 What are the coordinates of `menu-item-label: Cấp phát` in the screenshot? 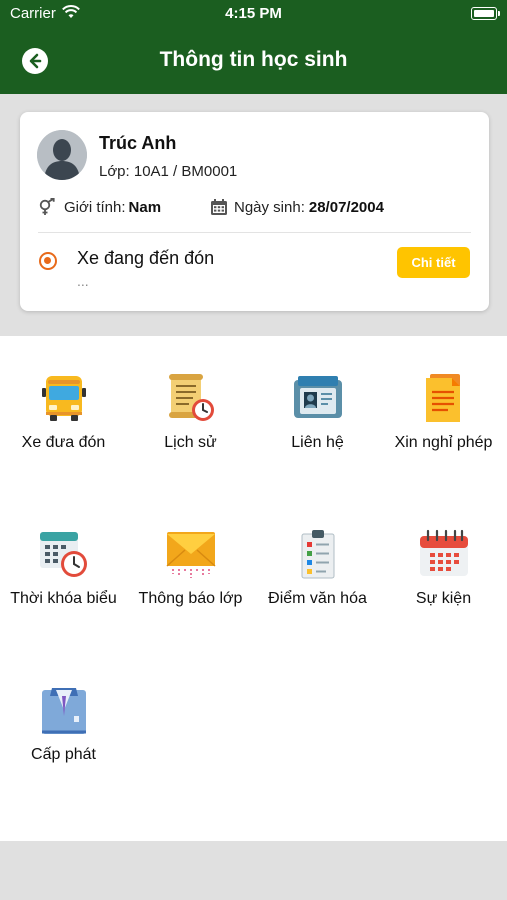 It's located at (63, 754).